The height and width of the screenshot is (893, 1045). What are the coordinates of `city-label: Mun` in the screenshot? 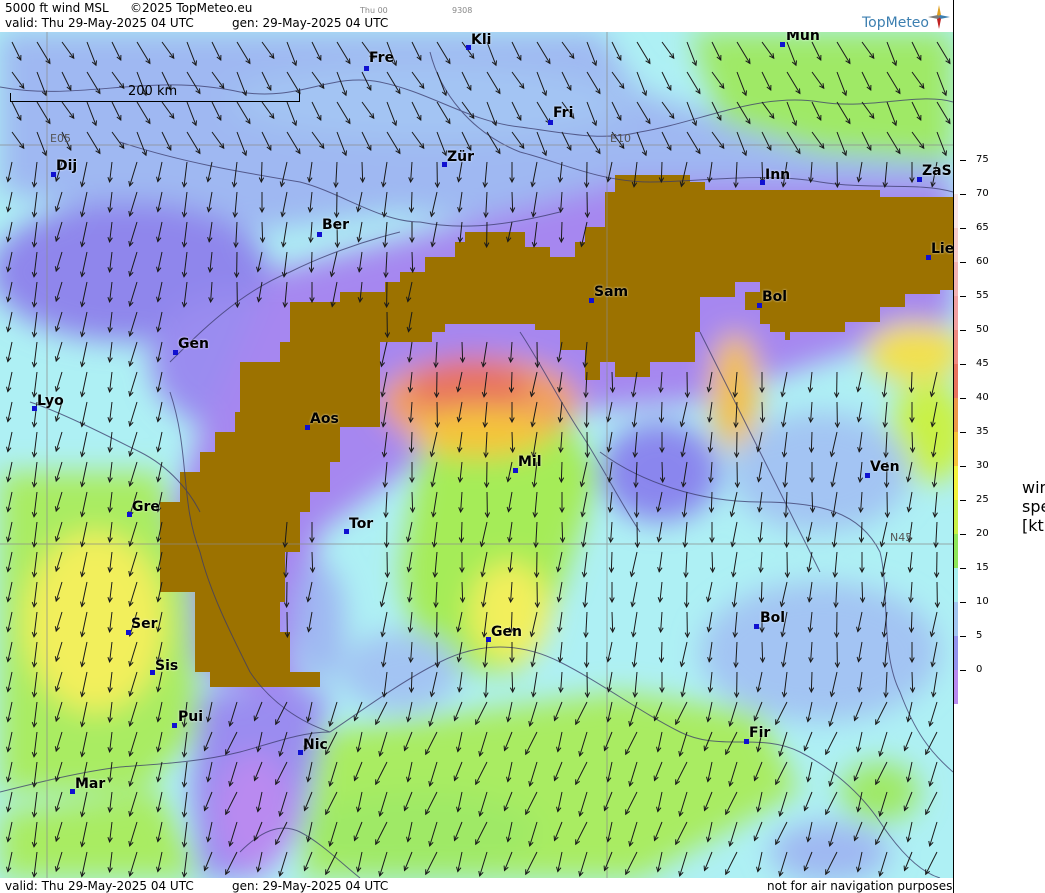 It's located at (803, 38).